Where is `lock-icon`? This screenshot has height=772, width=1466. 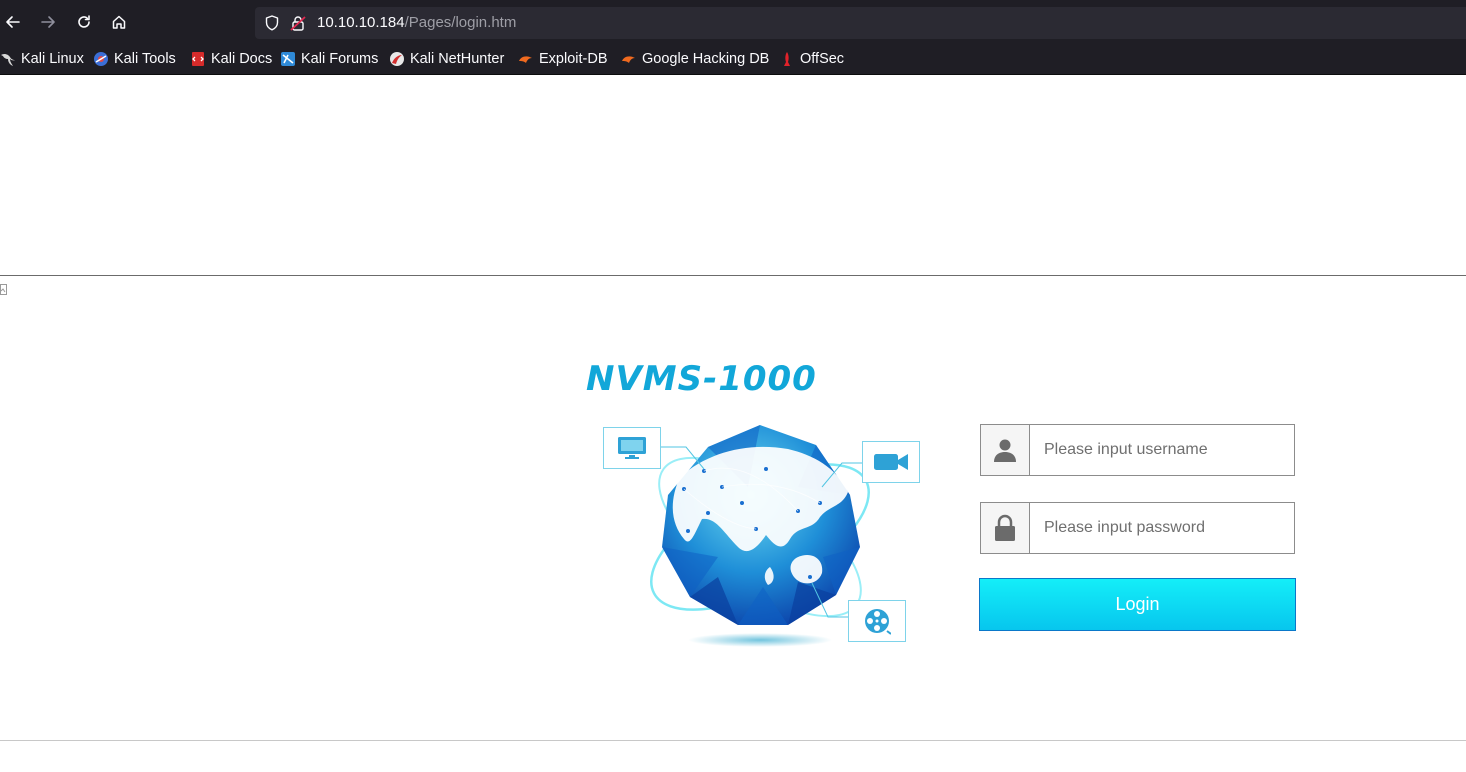
lock-icon is located at coordinates (1005, 528).